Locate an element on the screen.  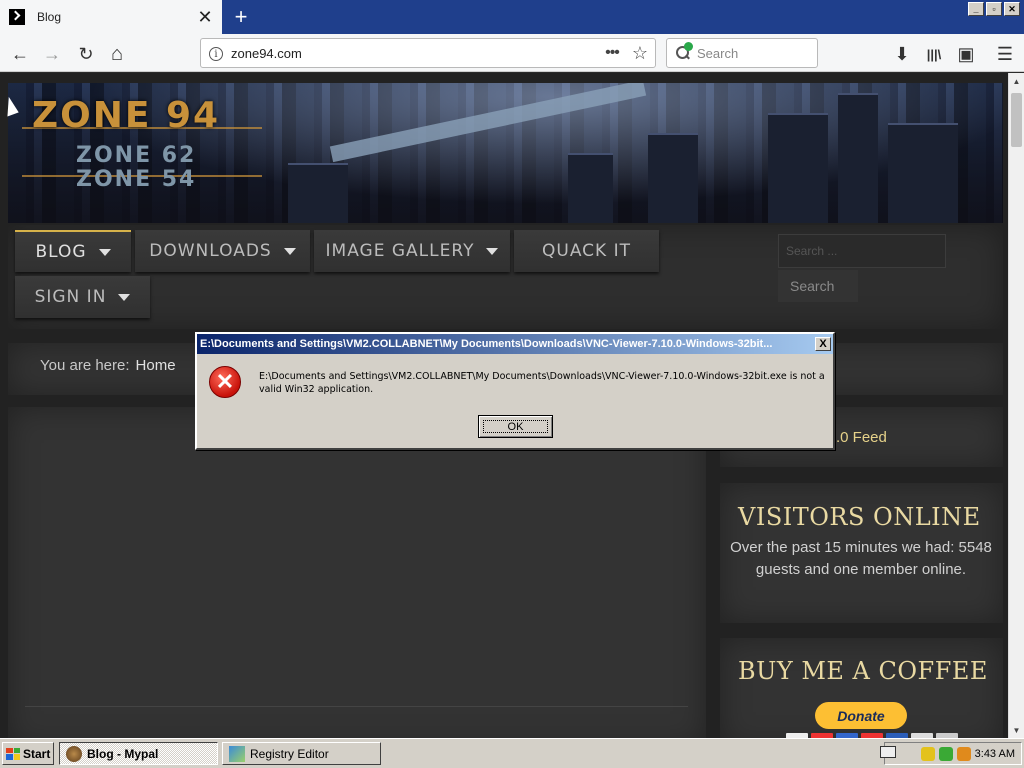
terminal-favicon-icon is located at coordinates (17, 17).